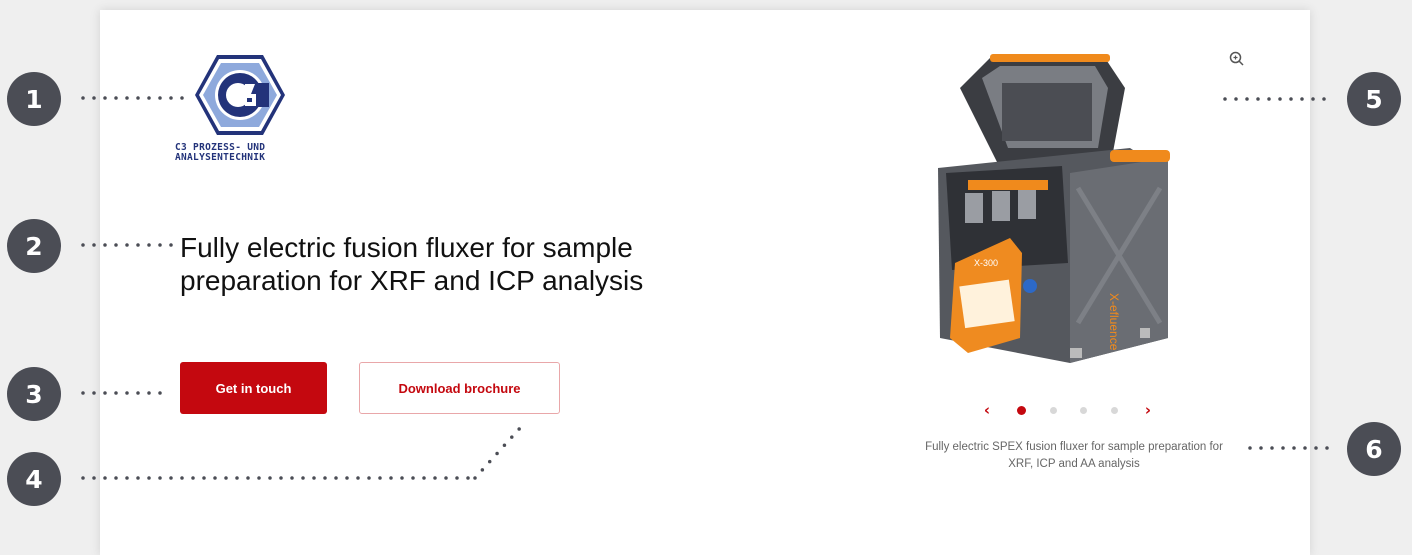 The height and width of the screenshot is (555, 1412). I want to click on annotation-badge-6: 6, so click(1374, 449).